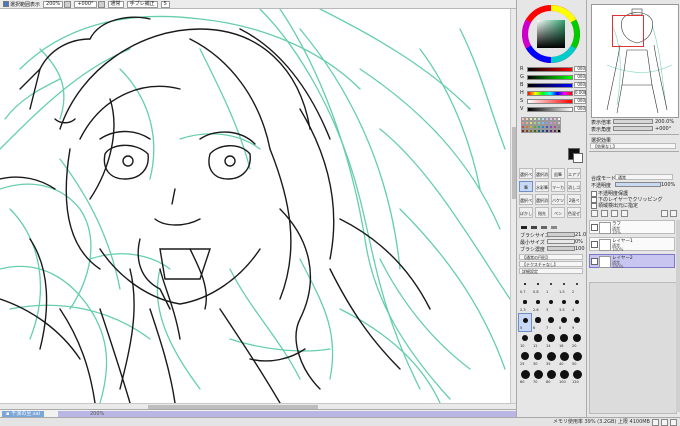 Image resolution: width=680 pixels, height=426 pixels. What do you see at coordinates (644, 177) in the screenshot?
I see `blend-mode-select: 通常` at bounding box center [644, 177].